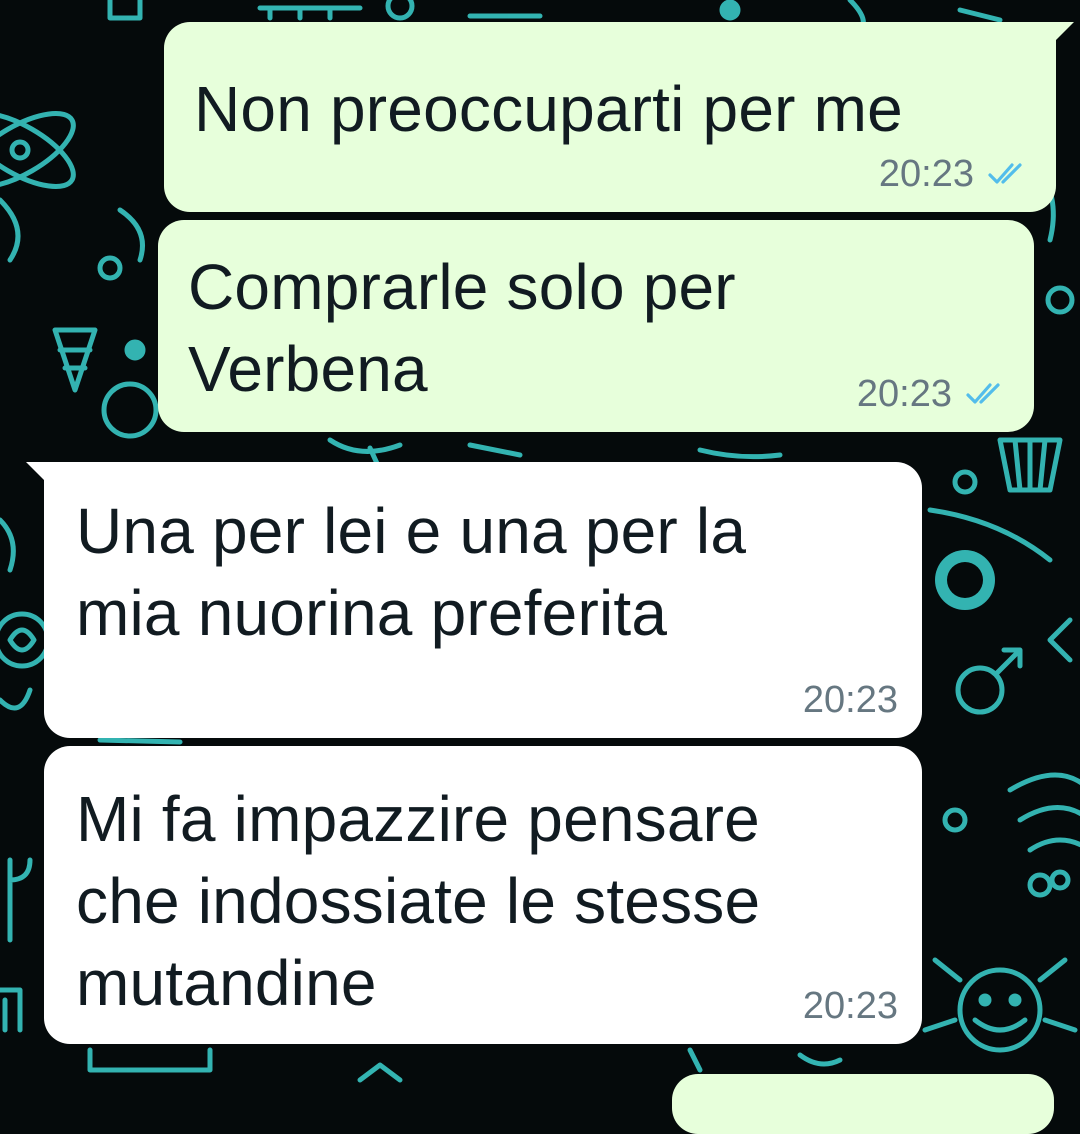 The width and height of the screenshot is (1080, 1134). I want to click on message-text: Comprarle solo per Verbena, so click(462, 328).